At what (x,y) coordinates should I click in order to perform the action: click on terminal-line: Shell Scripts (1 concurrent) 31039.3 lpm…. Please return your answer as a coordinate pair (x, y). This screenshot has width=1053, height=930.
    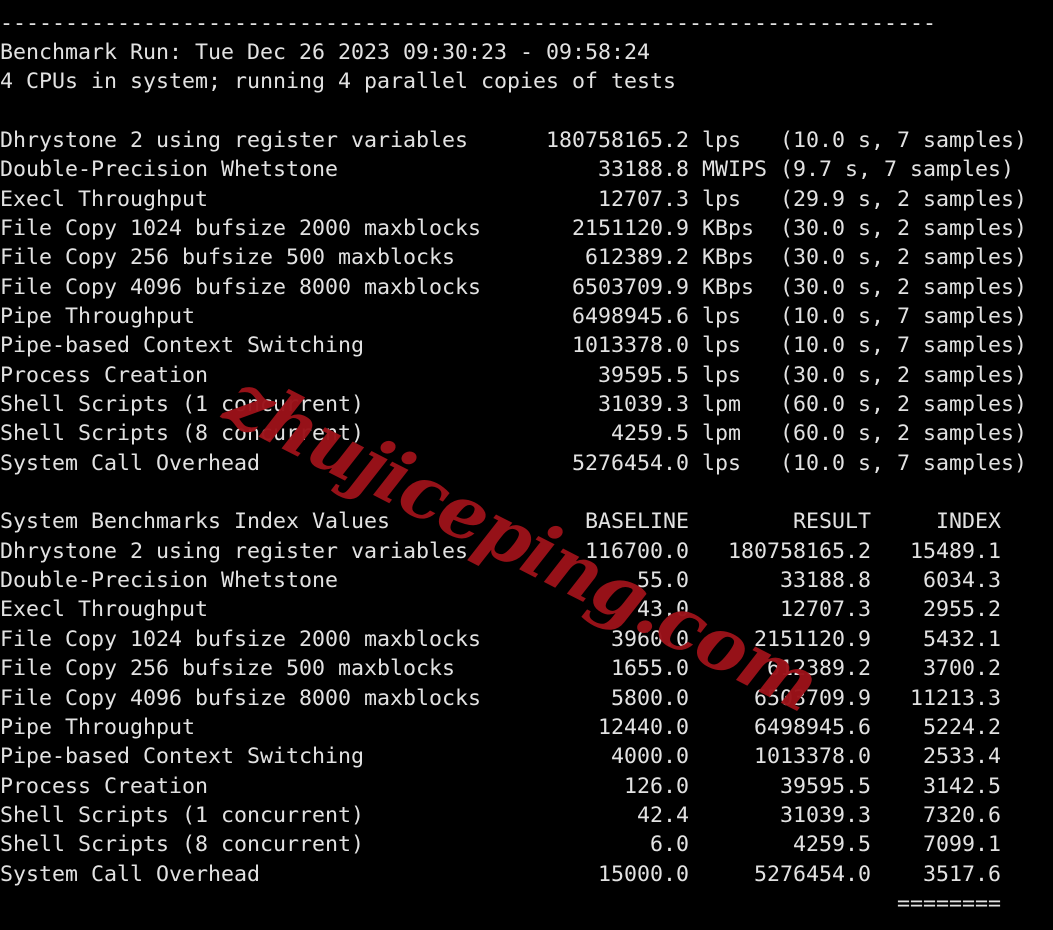
    Looking at the image, I should click on (514, 405).